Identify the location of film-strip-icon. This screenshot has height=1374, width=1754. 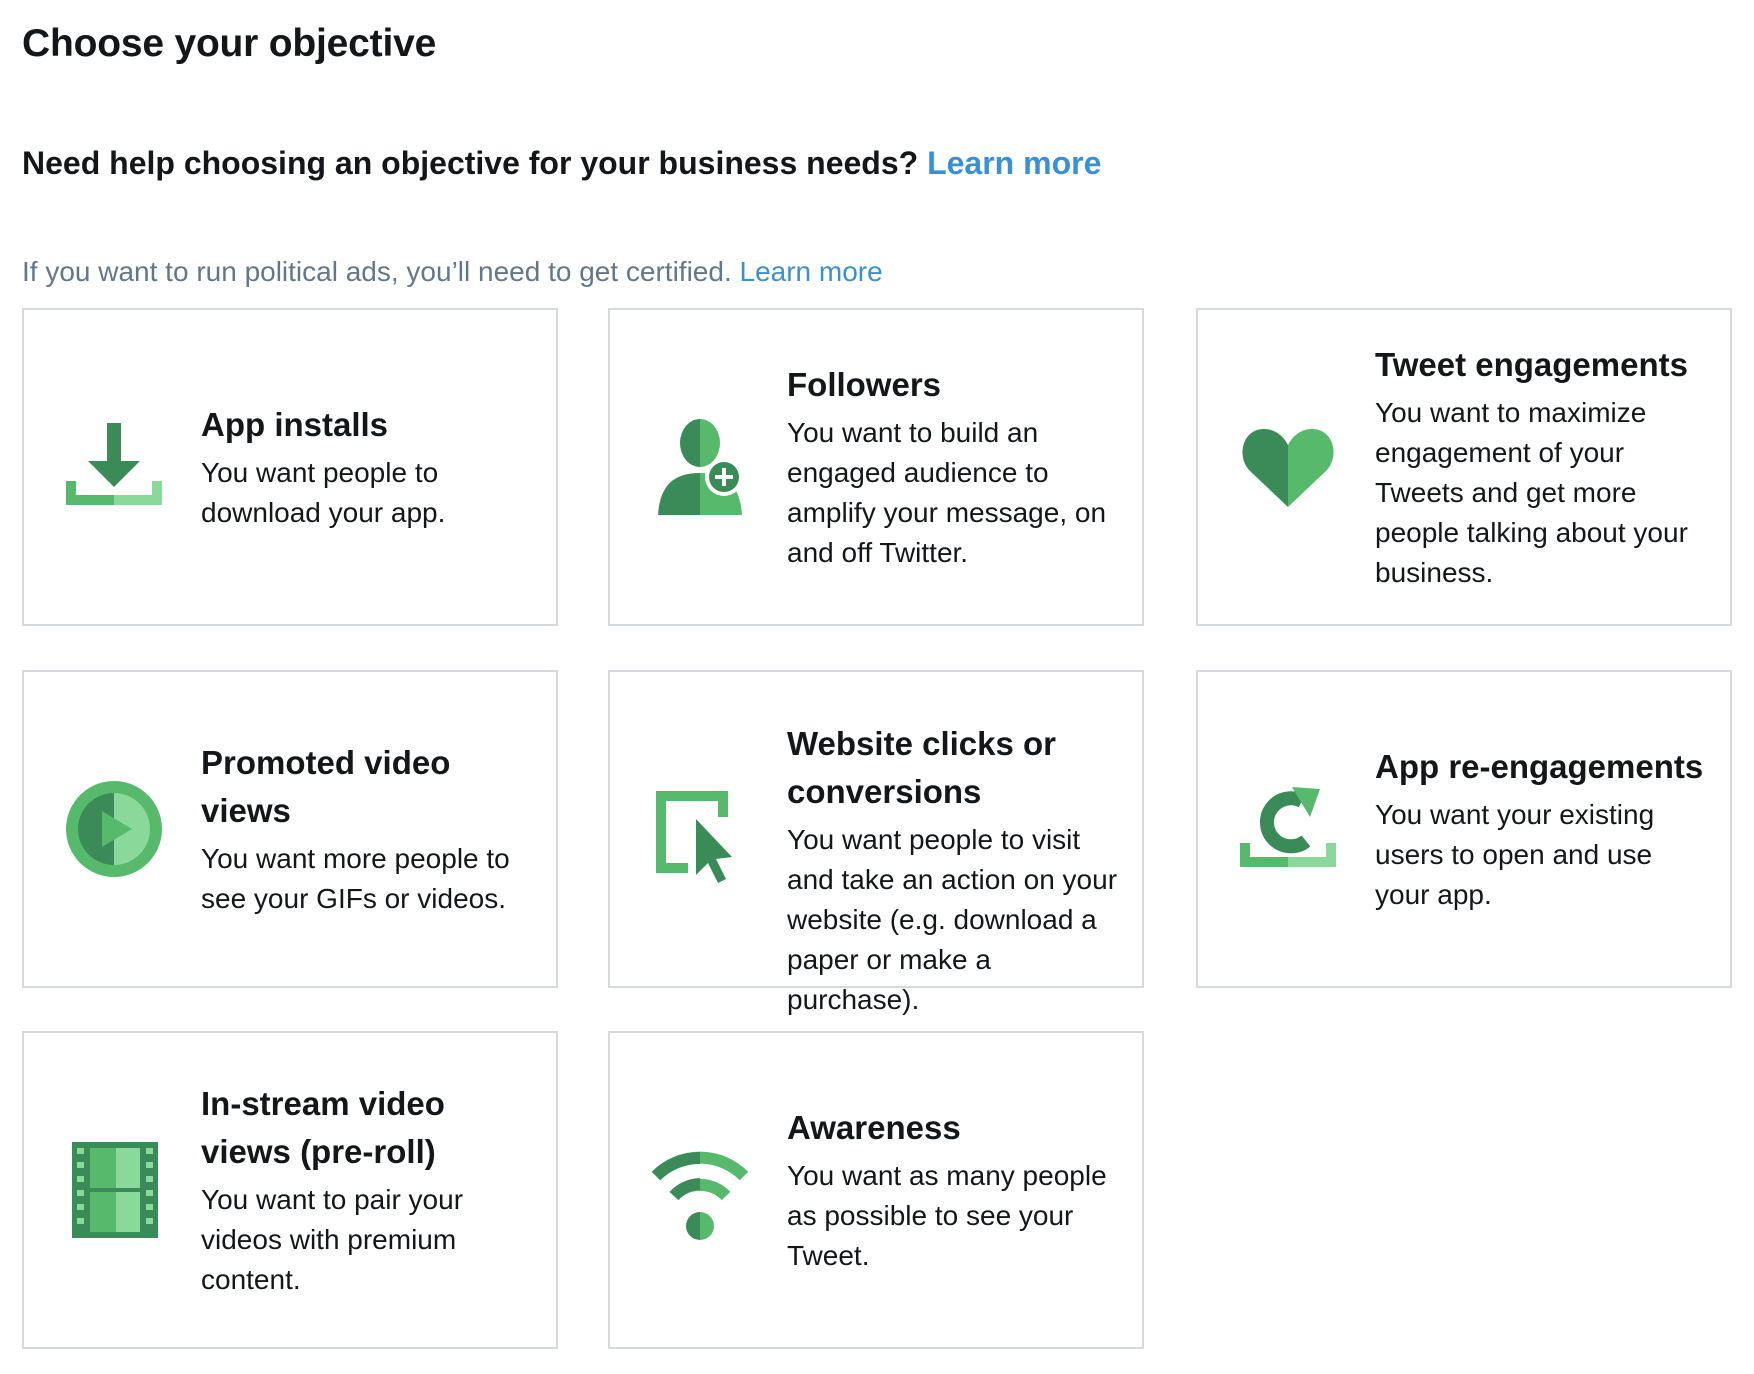
(114, 1190).